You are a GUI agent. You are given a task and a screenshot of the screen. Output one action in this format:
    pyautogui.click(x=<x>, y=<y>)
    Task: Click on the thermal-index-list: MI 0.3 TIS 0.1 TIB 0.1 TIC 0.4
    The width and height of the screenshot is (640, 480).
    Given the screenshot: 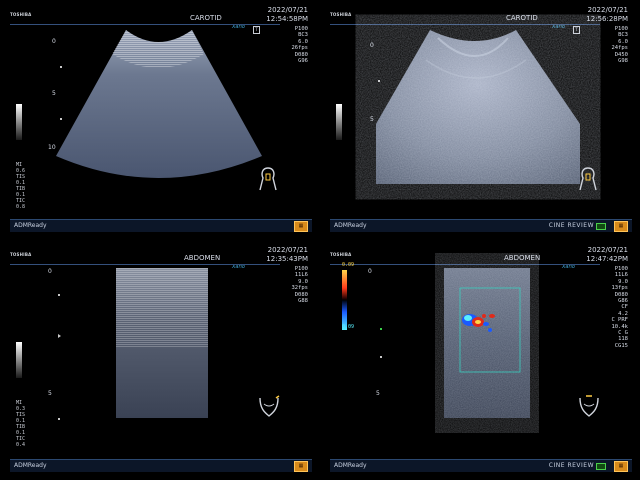 What is the action you would take?
    pyautogui.click(x=21, y=424)
    